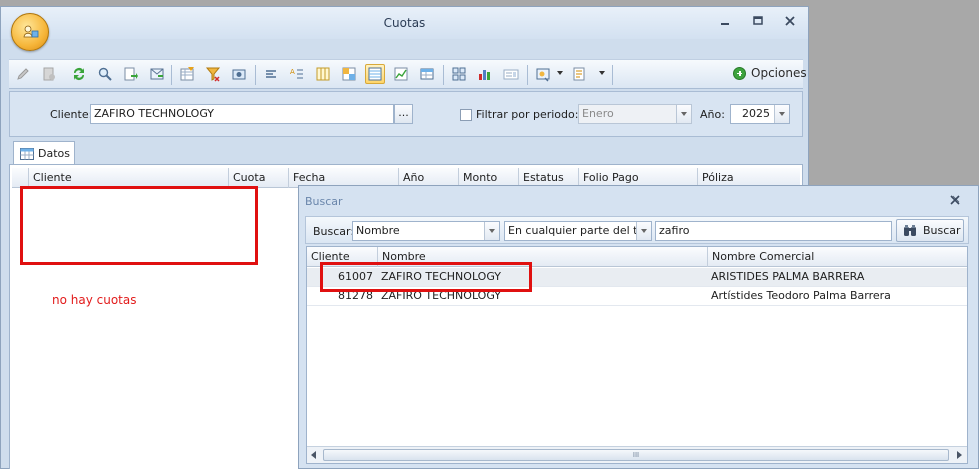 This screenshot has height=469, width=979. Describe the element at coordinates (323, 74) in the screenshot. I see `columns-icon` at that location.